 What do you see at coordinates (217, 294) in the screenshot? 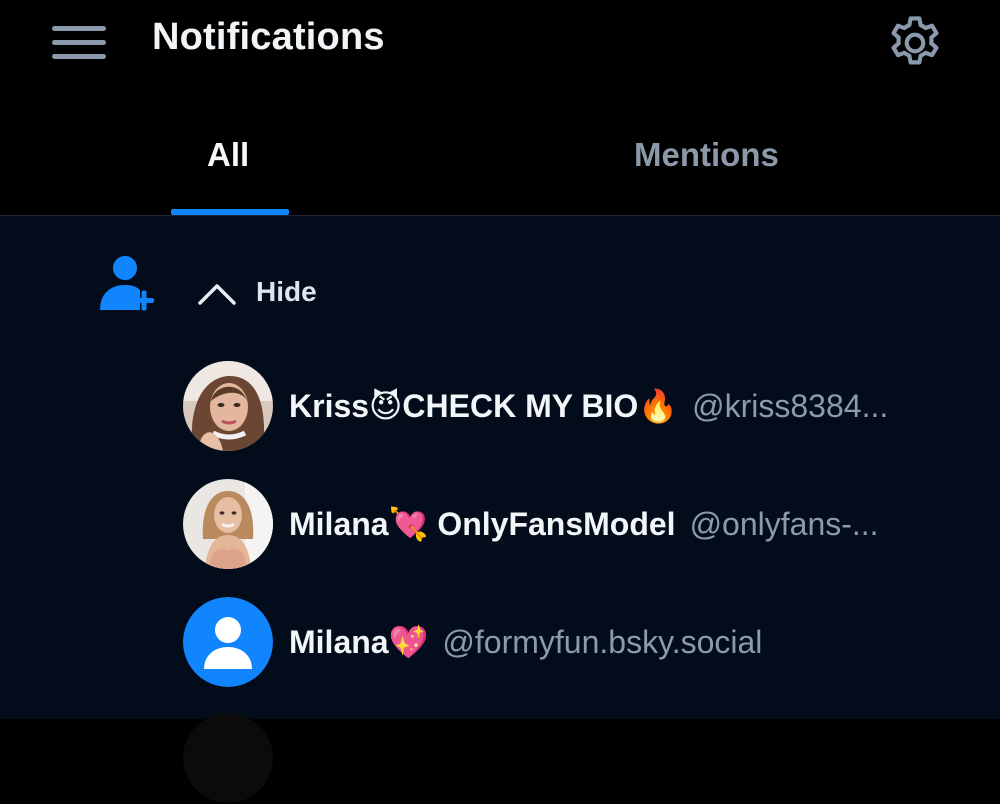
I see `chevron-up-icon` at bounding box center [217, 294].